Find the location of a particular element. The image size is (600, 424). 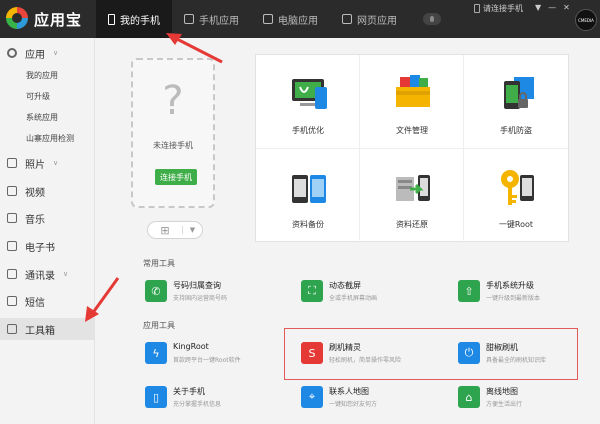

sidebar-item-label: 通讯录 is located at coordinates (40, 276).